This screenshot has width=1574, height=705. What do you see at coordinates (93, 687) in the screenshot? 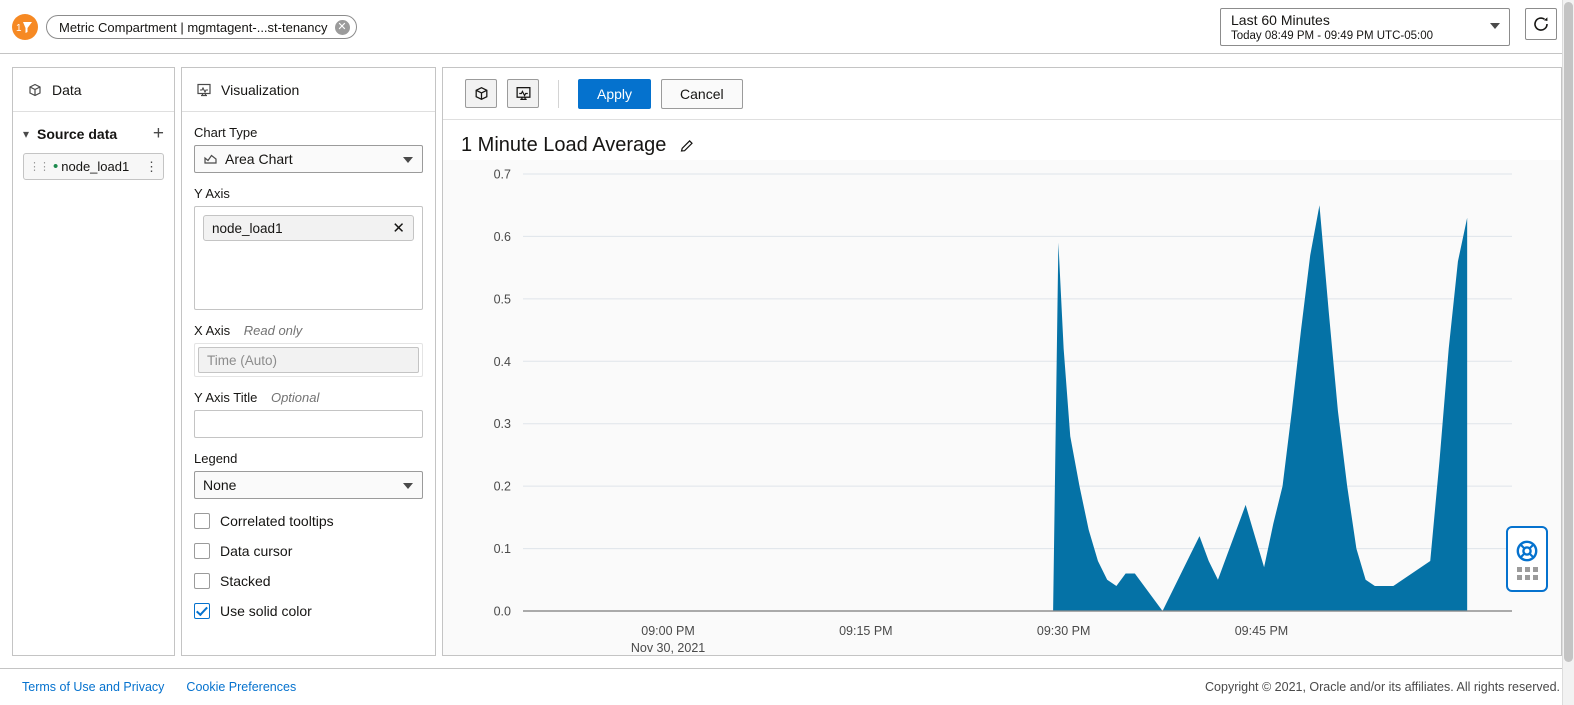
I see `terms-of-use-link: Terms of Use and Privacy` at bounding box center [93, 687].